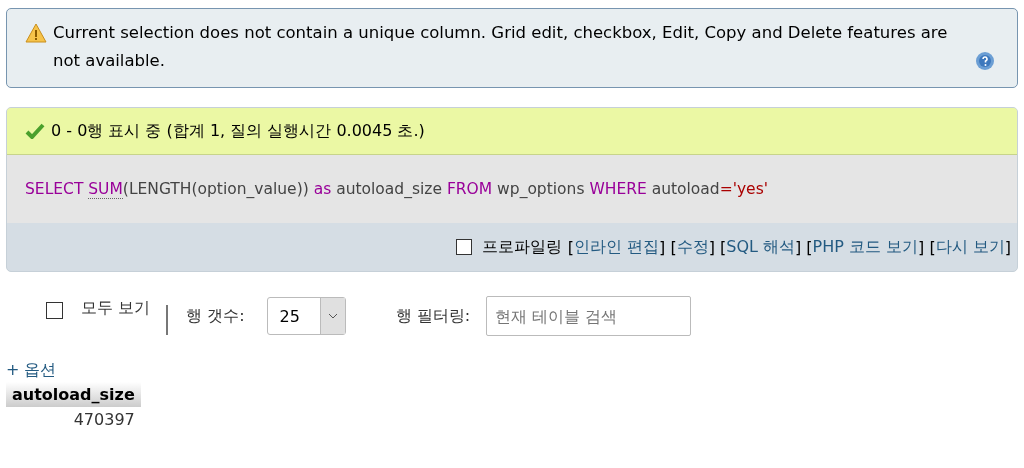 The width and height of the screenshot is (1024, 468). I want to click on notice-message: Current selection does not contain a unique column. Grid edit, checkbox, Edit, Copy and Delete features are not available., so click(500, 46).